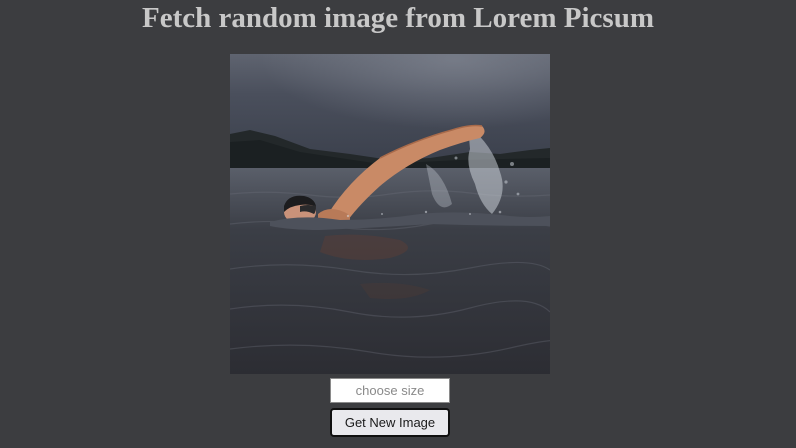  What do you see at coordinates (390, 422) in the screenshot?
I see `get-new-image-button: Get New Image` at bounding box center [390, 422].